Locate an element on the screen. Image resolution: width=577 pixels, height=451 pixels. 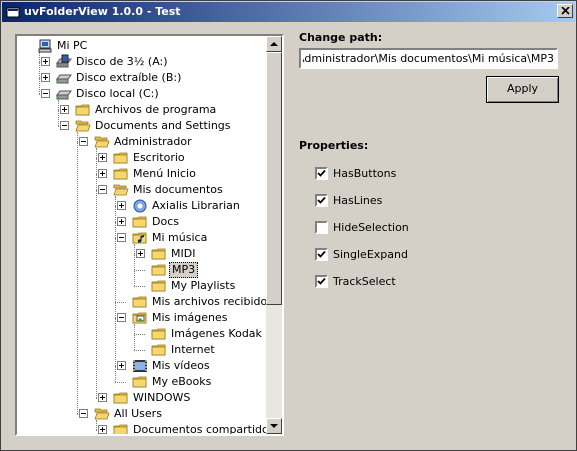
tree-item-label: Internet is located at coordinates (193, 349).